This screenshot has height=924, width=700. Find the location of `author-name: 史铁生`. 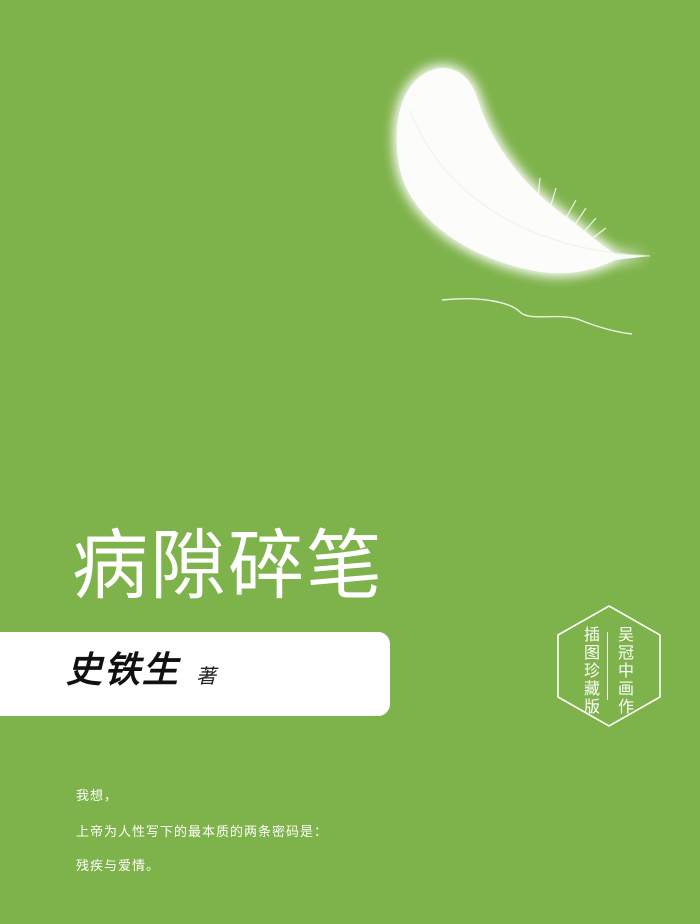

author-name: 史铁生 is located at coordinates (123, 670).